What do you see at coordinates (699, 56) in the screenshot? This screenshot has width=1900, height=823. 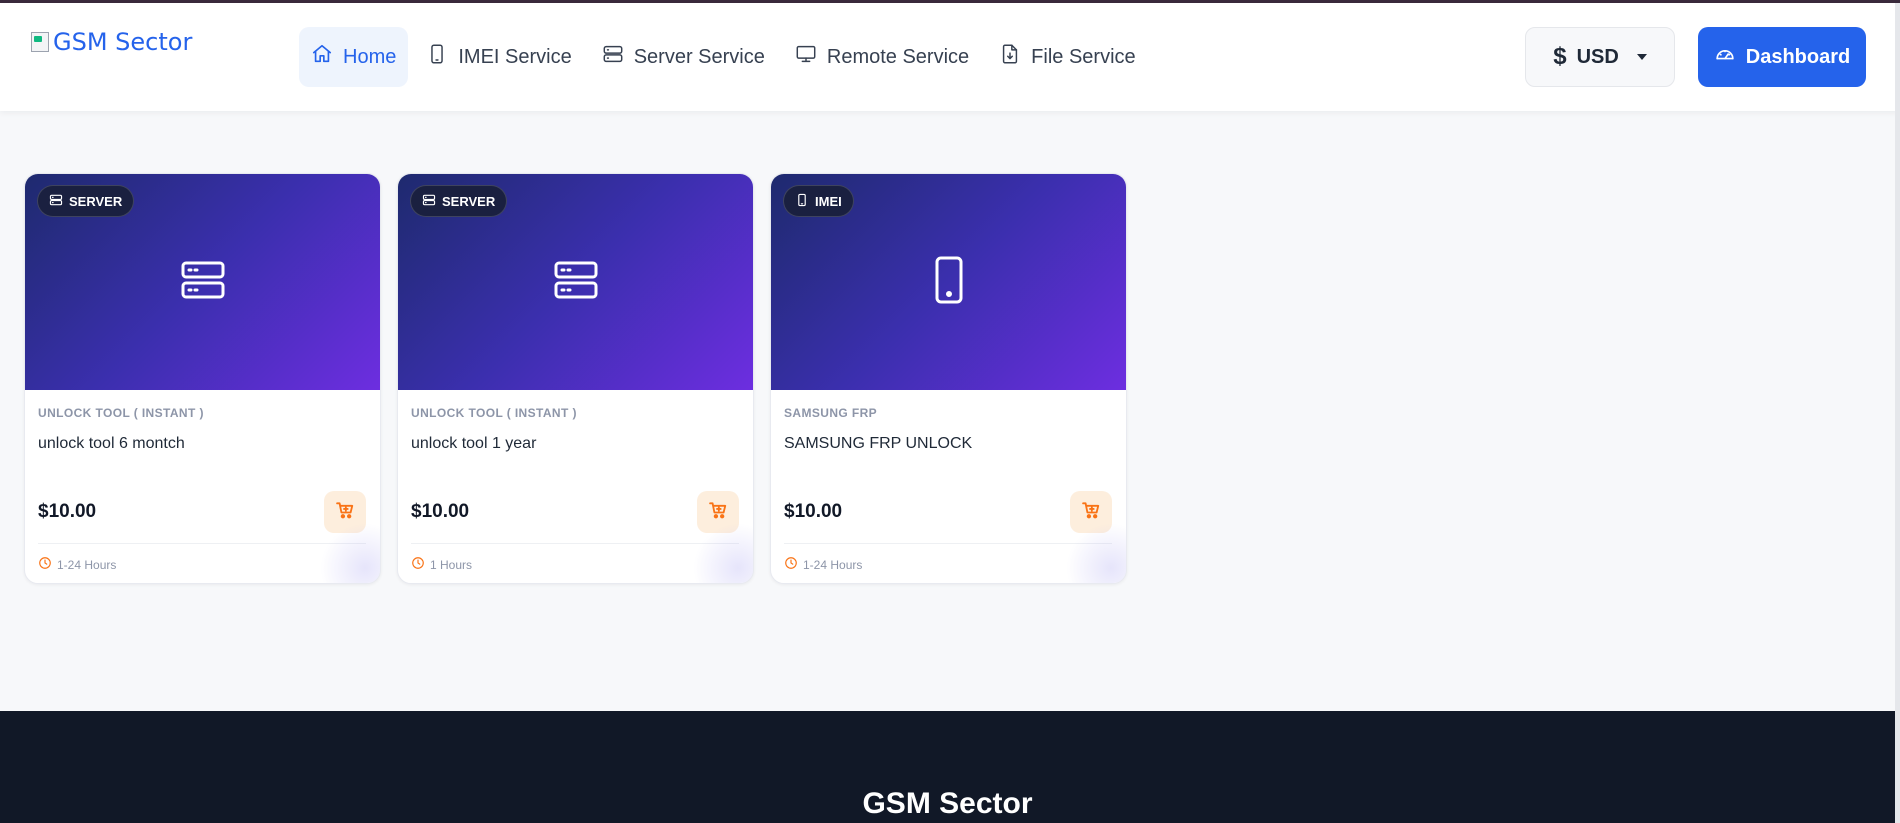 I see `nav-label-server-service: Server Service` at bounding box center [699, 56].